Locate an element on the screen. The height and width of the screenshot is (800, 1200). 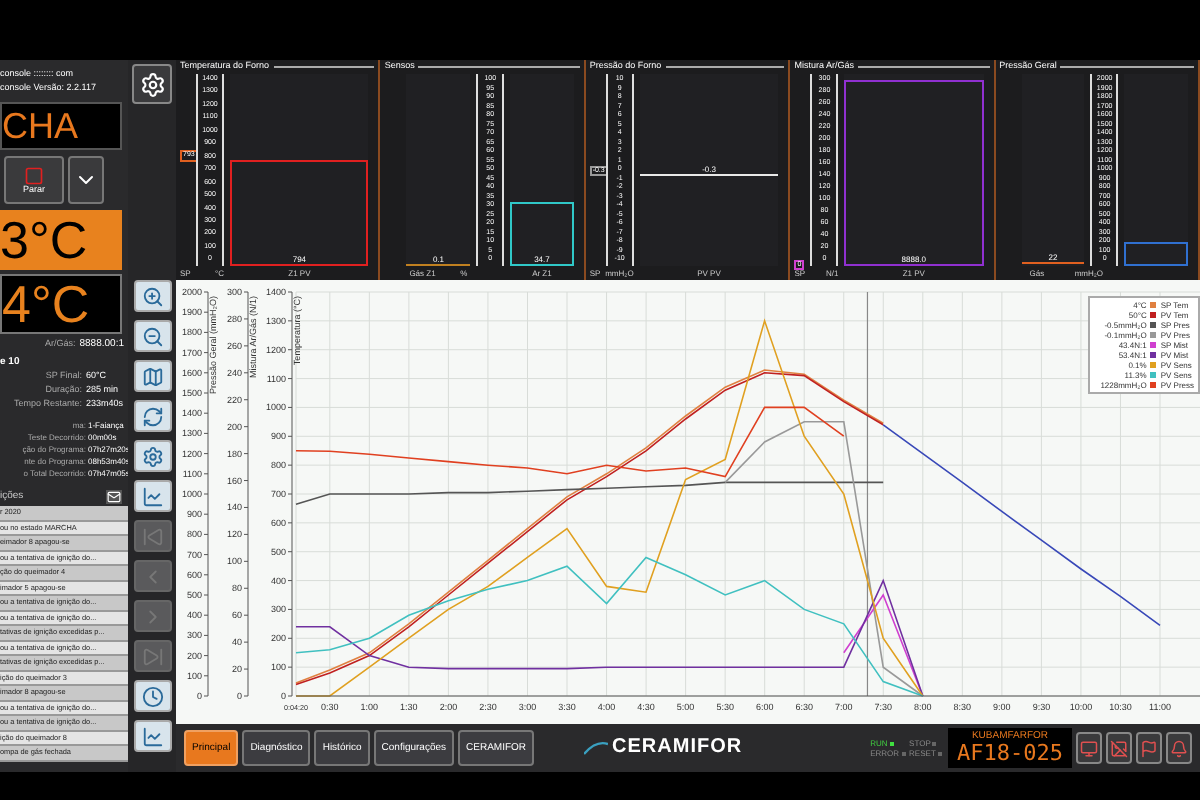
options-button is located at coordinates (86, 180).